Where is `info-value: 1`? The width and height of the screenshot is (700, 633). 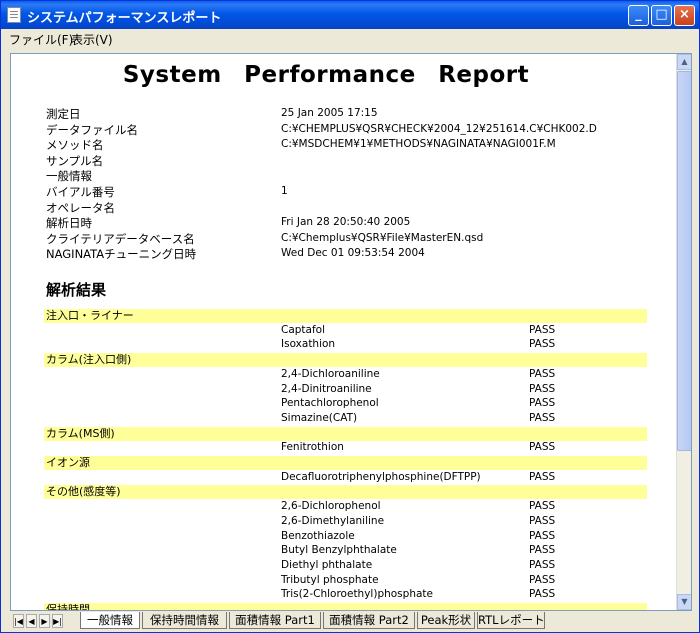 info-value: 1 is located at coordinates (284, 191).